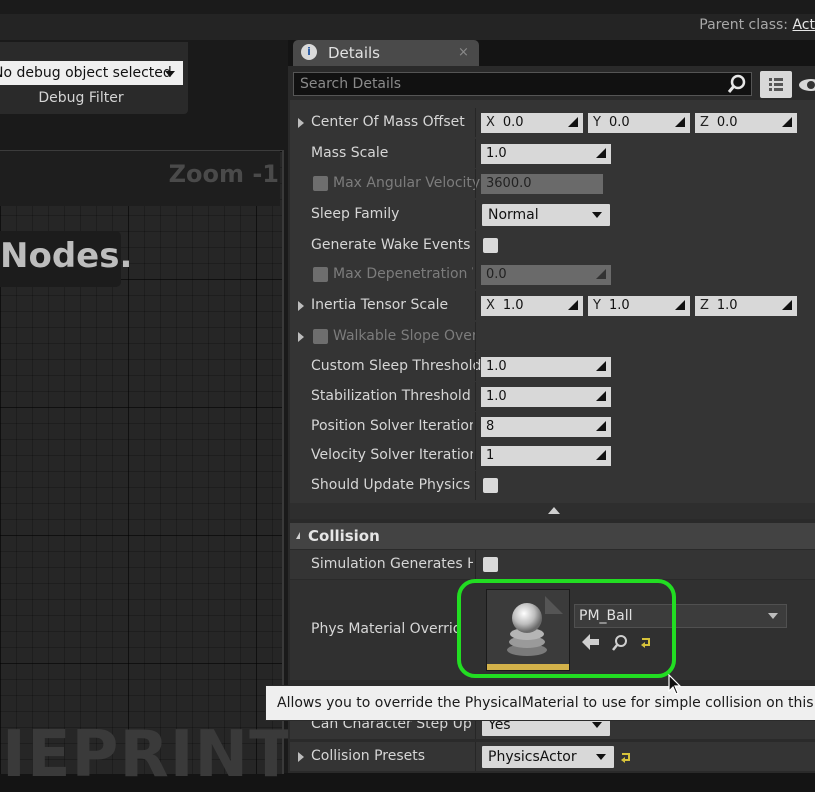  What do you see at coordinates (566, 628) in the screenshot?
I see `highlight-annotation` at bounding box center [566, 628].